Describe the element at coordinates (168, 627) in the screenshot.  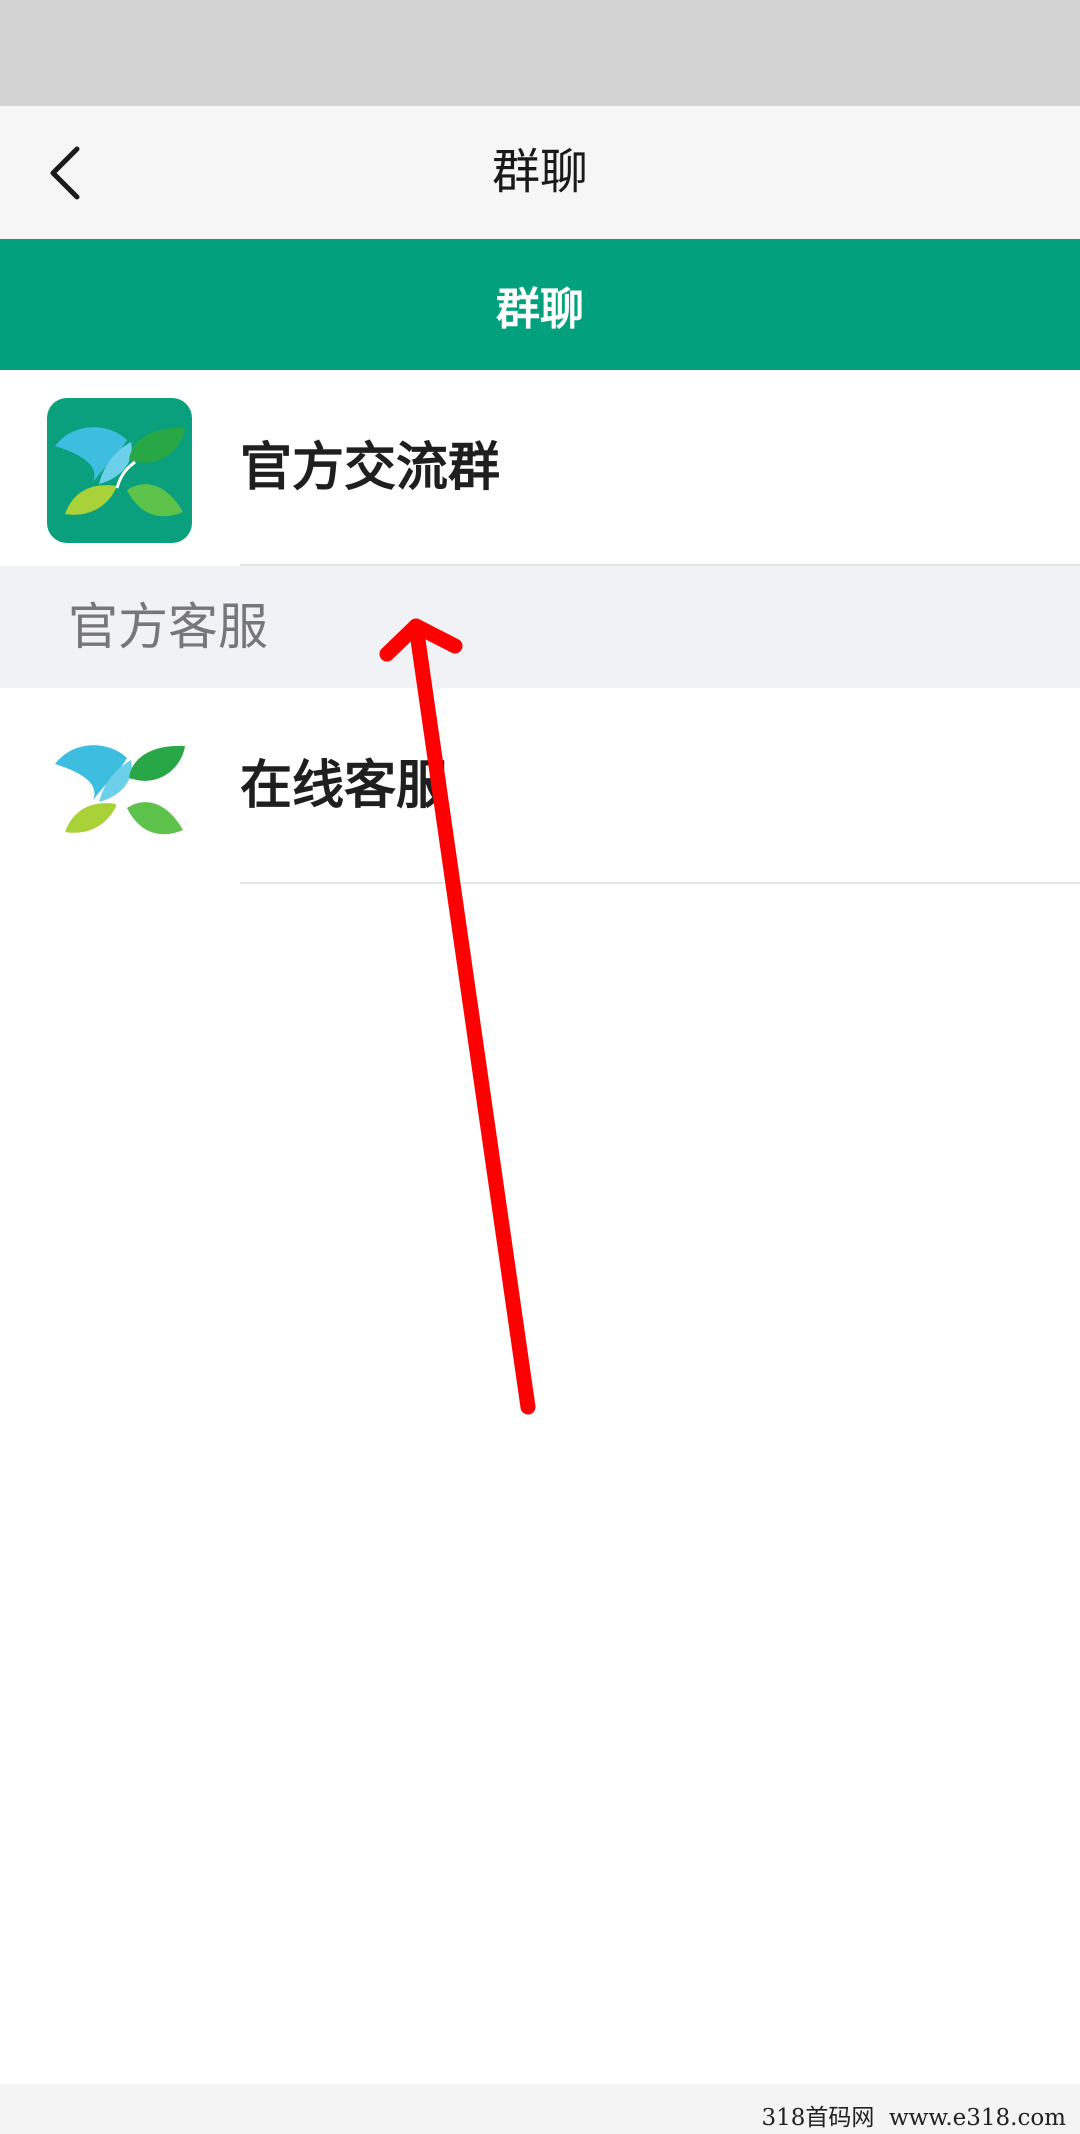
I see `section-label: 官方客服` at that location.